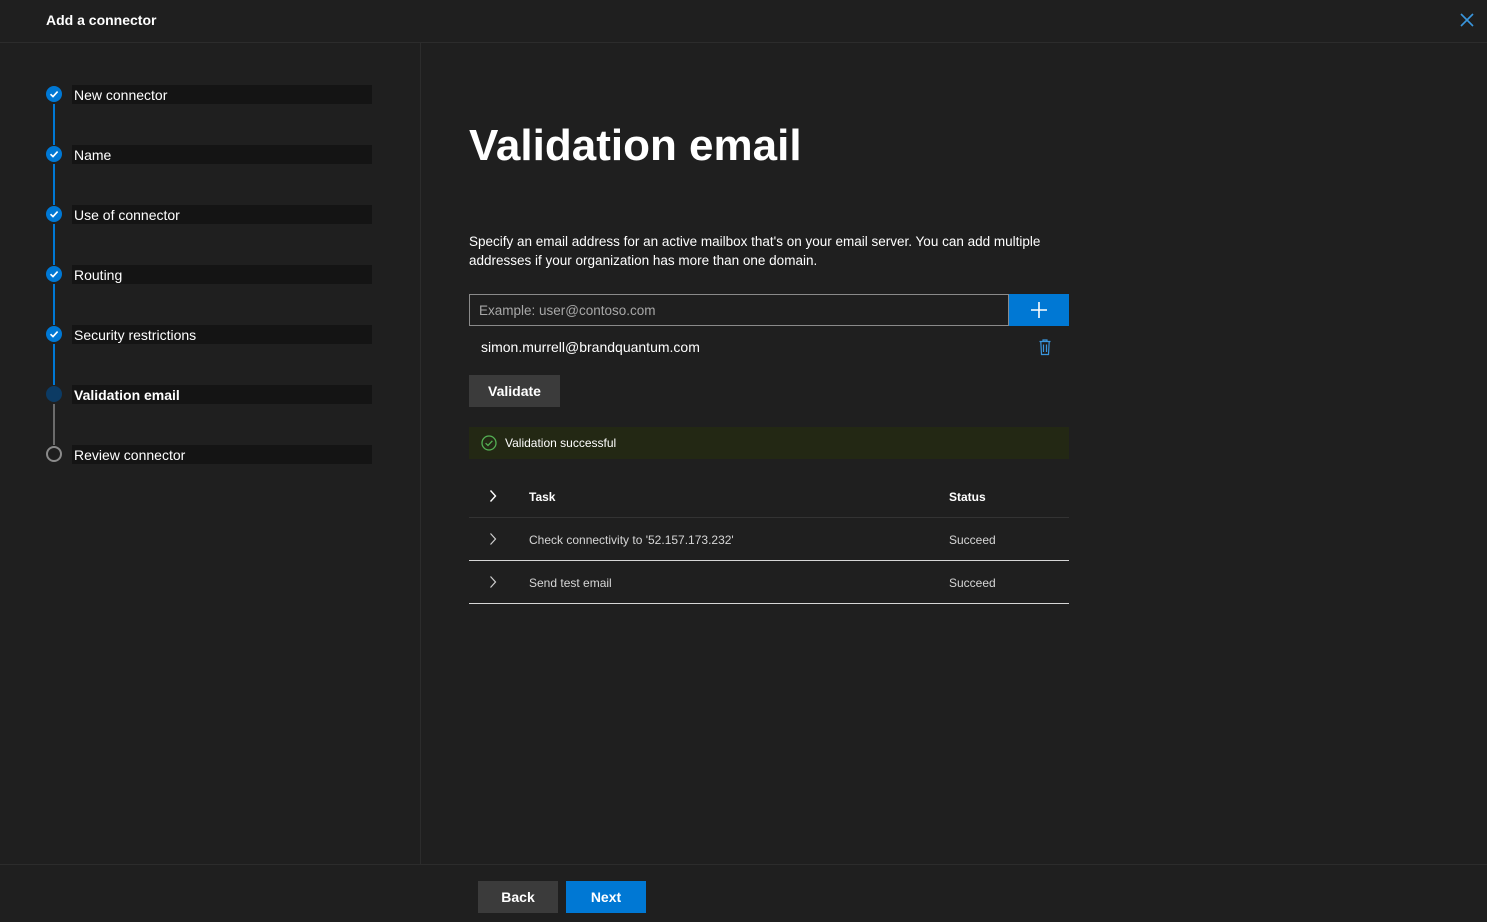  I want to click on close-icon, so click(1467, 20).